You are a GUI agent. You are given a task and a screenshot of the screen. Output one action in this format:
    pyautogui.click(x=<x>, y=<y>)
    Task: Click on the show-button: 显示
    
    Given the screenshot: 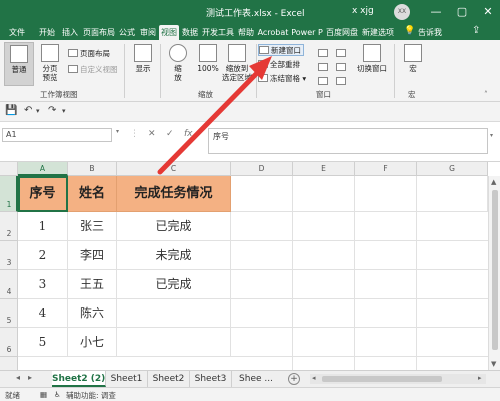 What is the action you would take?
    pyautogui.click(x=143, y=64)
    